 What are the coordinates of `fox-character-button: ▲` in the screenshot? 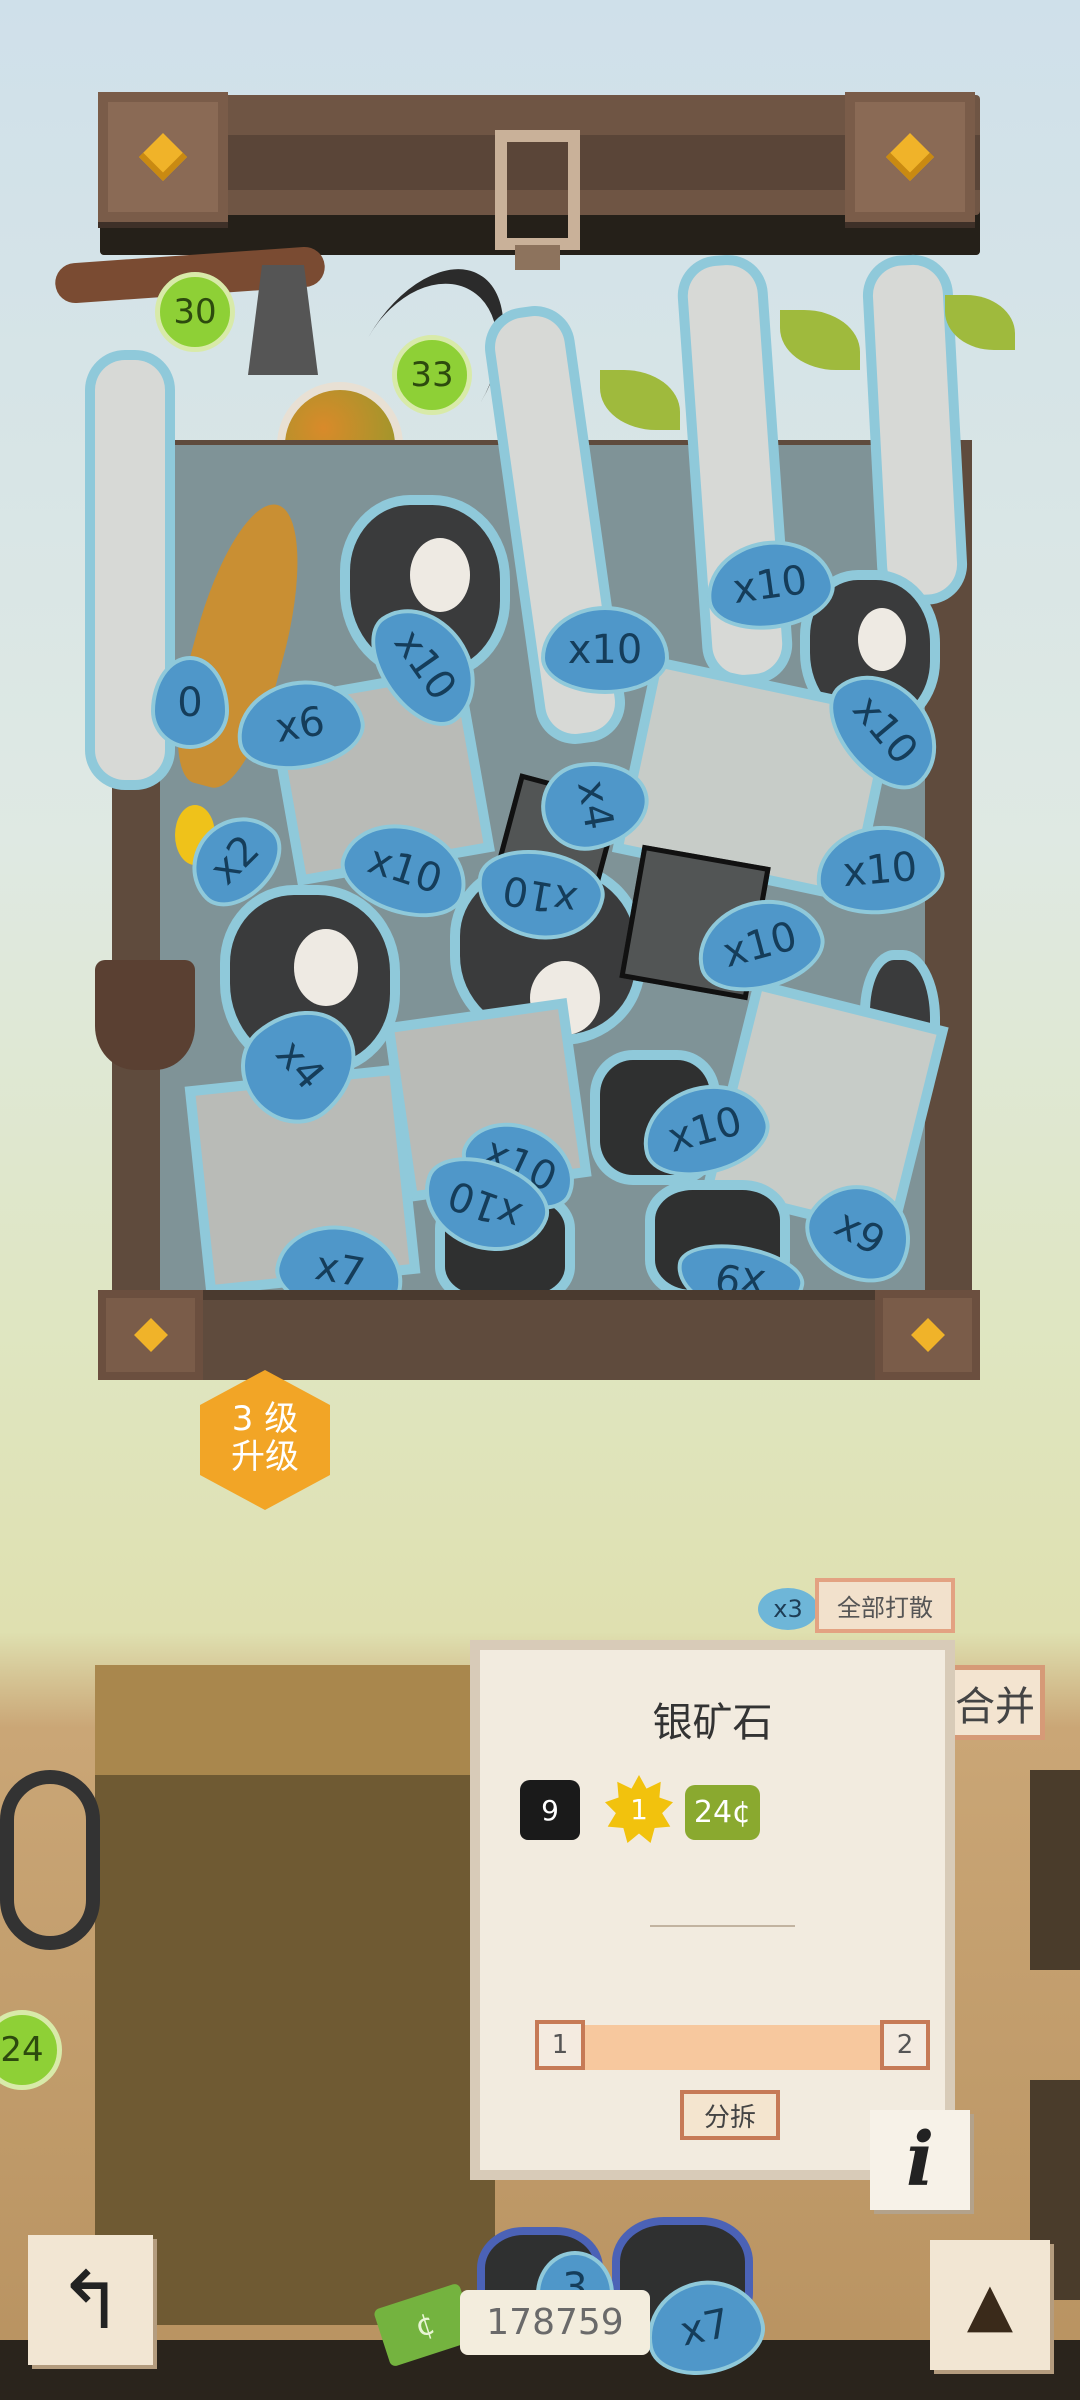 It's located at (990, 2305).